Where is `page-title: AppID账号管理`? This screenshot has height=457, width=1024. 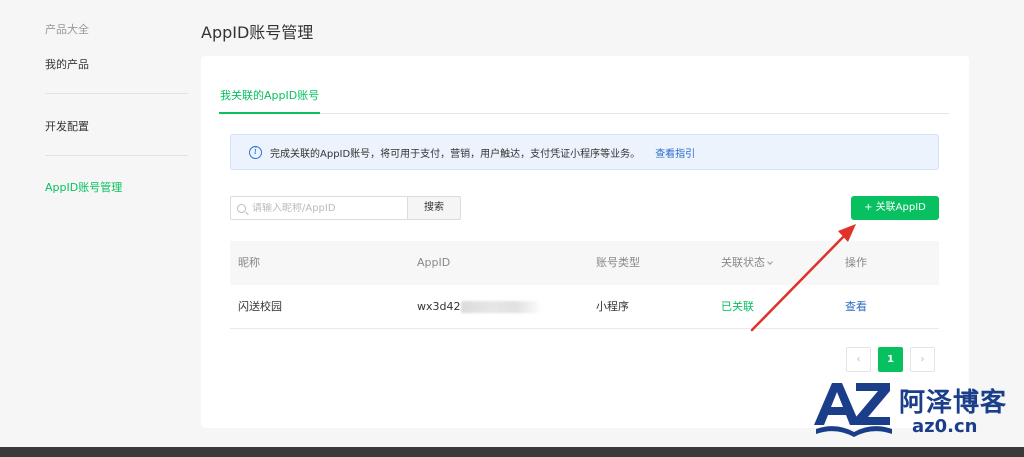 page-title: AppID账号管理 is located at coordinates (257, 32).